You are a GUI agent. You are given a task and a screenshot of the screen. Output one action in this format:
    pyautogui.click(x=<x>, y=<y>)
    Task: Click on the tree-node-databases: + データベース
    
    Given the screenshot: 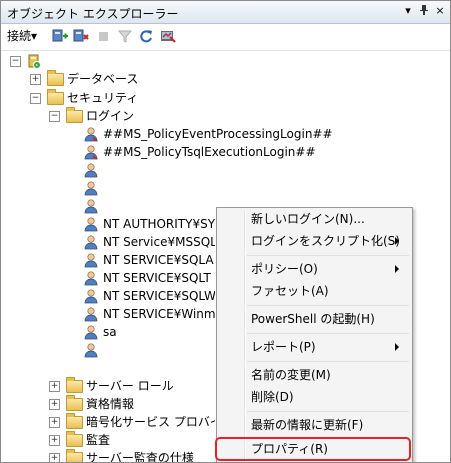 What is the action you would take?
    pyautogui.click(x=101, y=79)
    